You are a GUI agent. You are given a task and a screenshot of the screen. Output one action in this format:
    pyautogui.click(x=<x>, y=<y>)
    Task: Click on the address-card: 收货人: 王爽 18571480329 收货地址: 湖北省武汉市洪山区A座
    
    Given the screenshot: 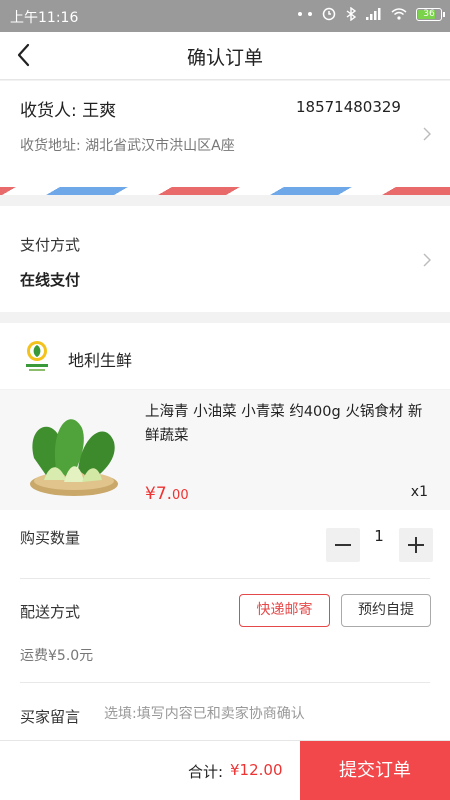 What is the action you would take?
    pyautogui.click(x=225, y=136)
    